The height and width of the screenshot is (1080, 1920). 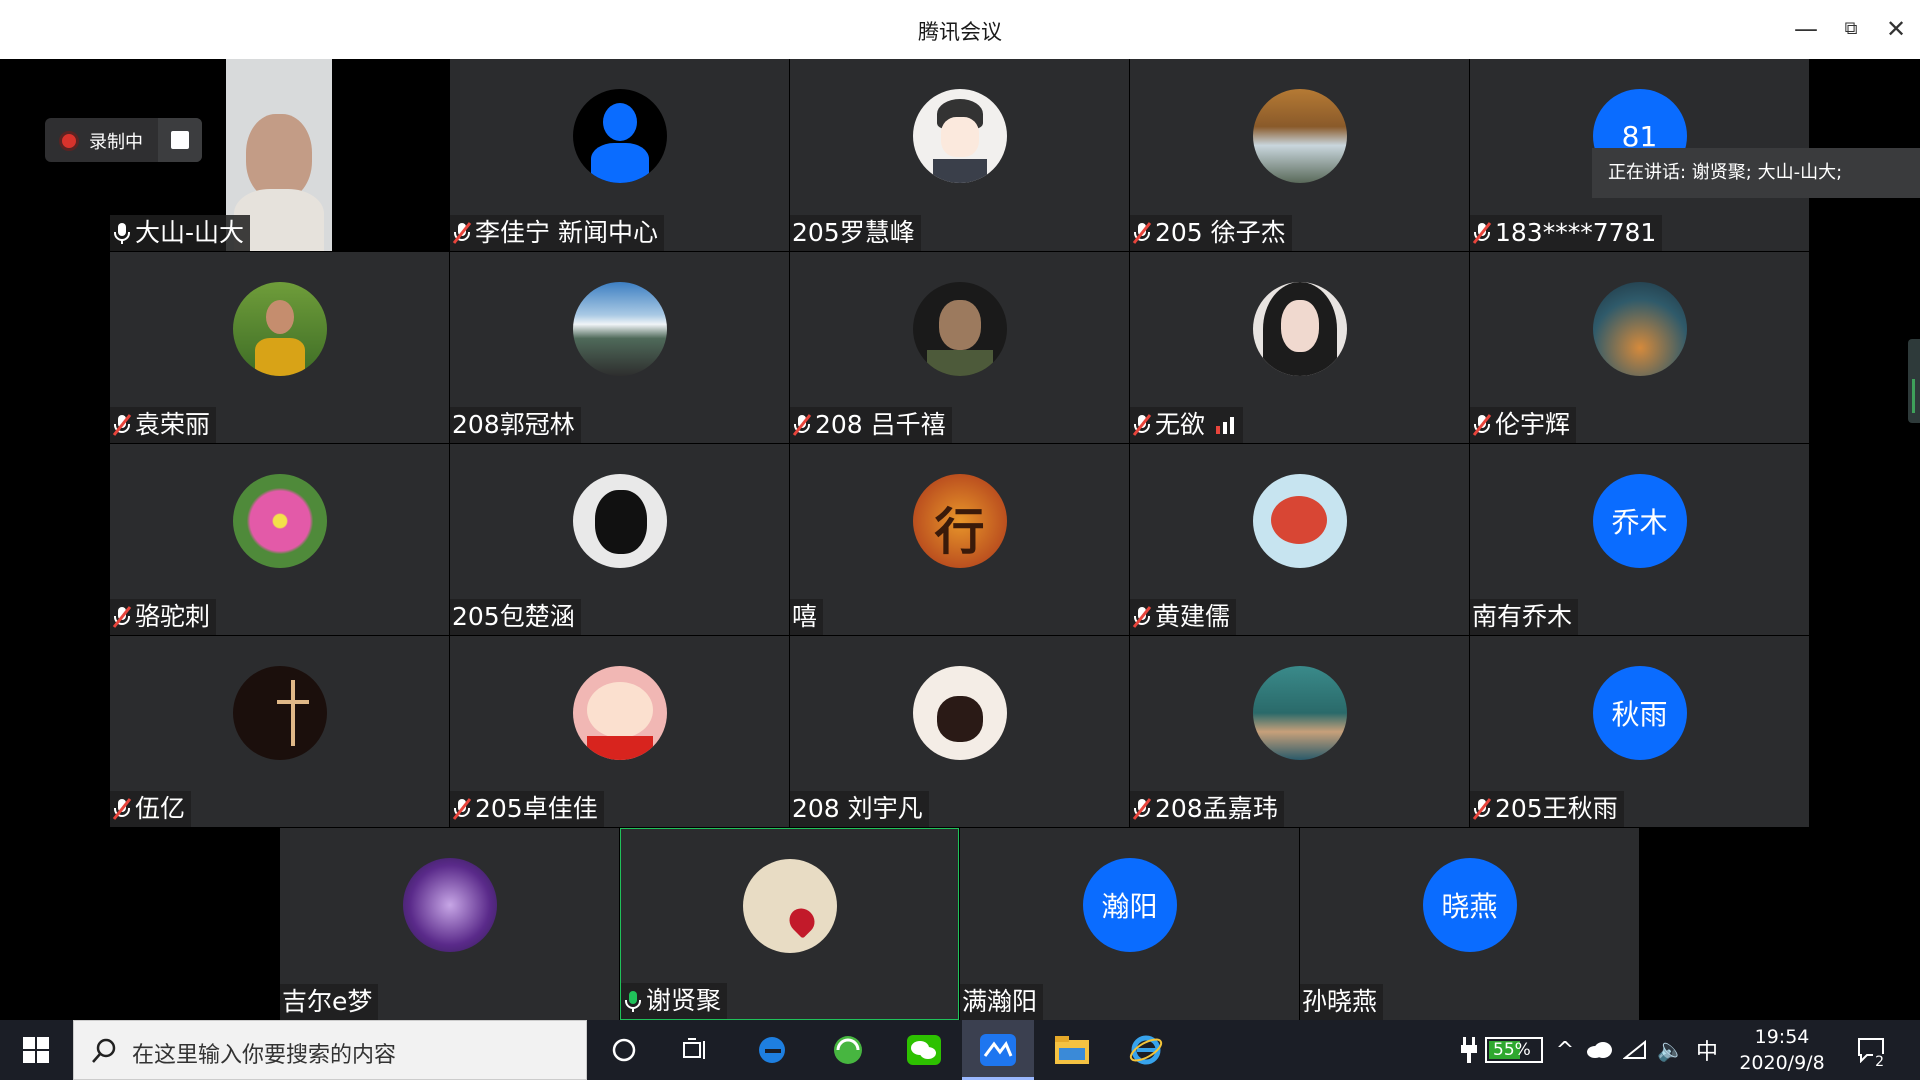 I want to click on cortana-icon, so click(x=624, y=1050).